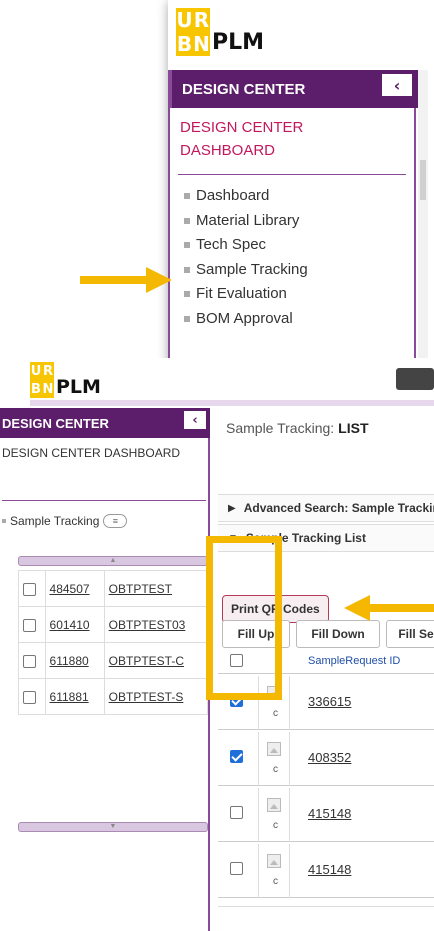  I want to click on page-title-label: Sample Tracking:, so click(280, 428).